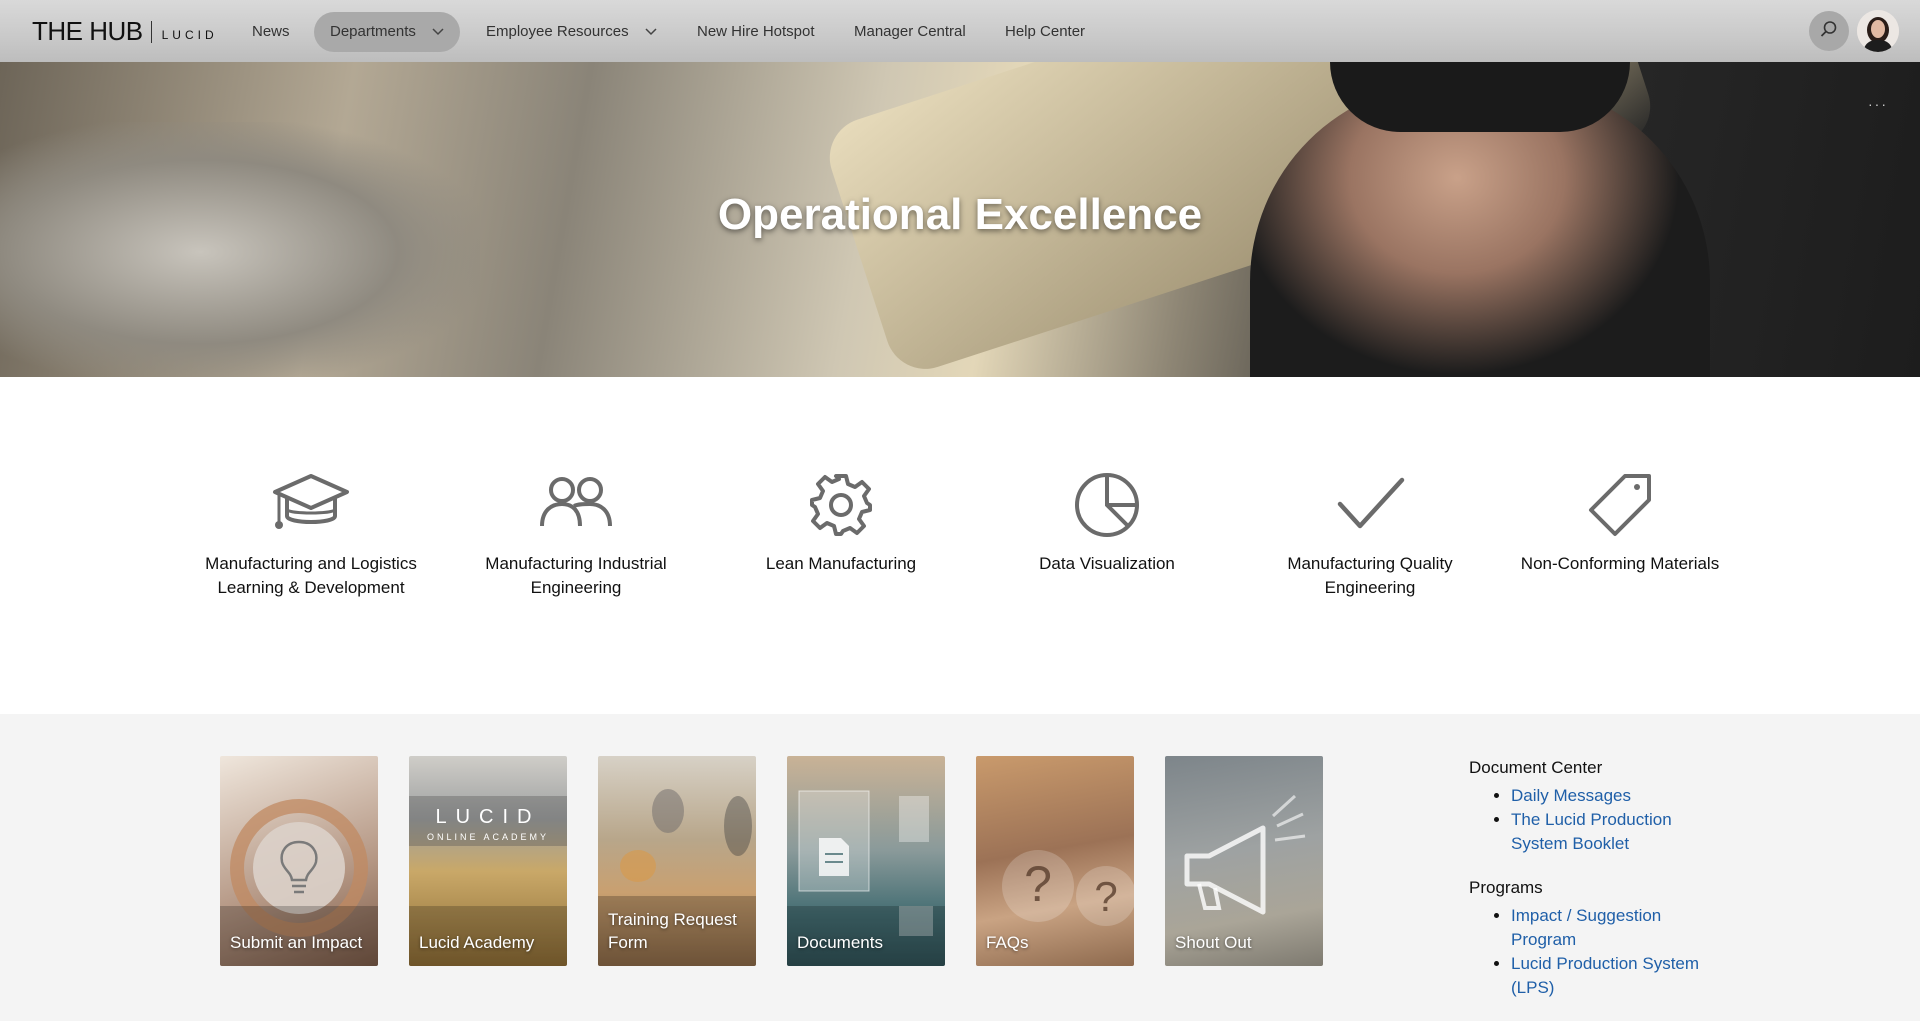 Image resolution: width=1920 pixels, height=1021 pixels. I want to click on tile-label: Documents, so click(840, 942).